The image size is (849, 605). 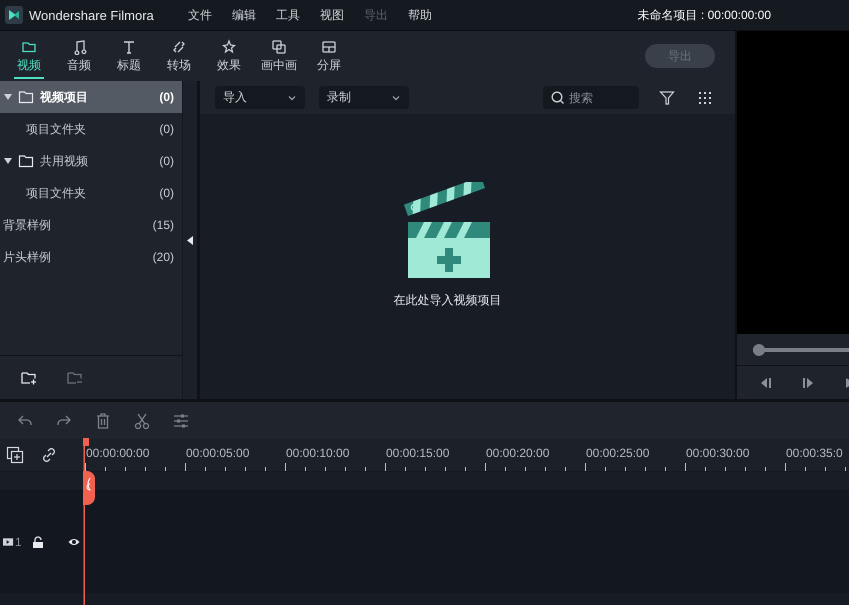 What do you see at coordinates (64, 97) in the screenshot?
I see `item-label: 视频项目` at bounding box center [64, 97].